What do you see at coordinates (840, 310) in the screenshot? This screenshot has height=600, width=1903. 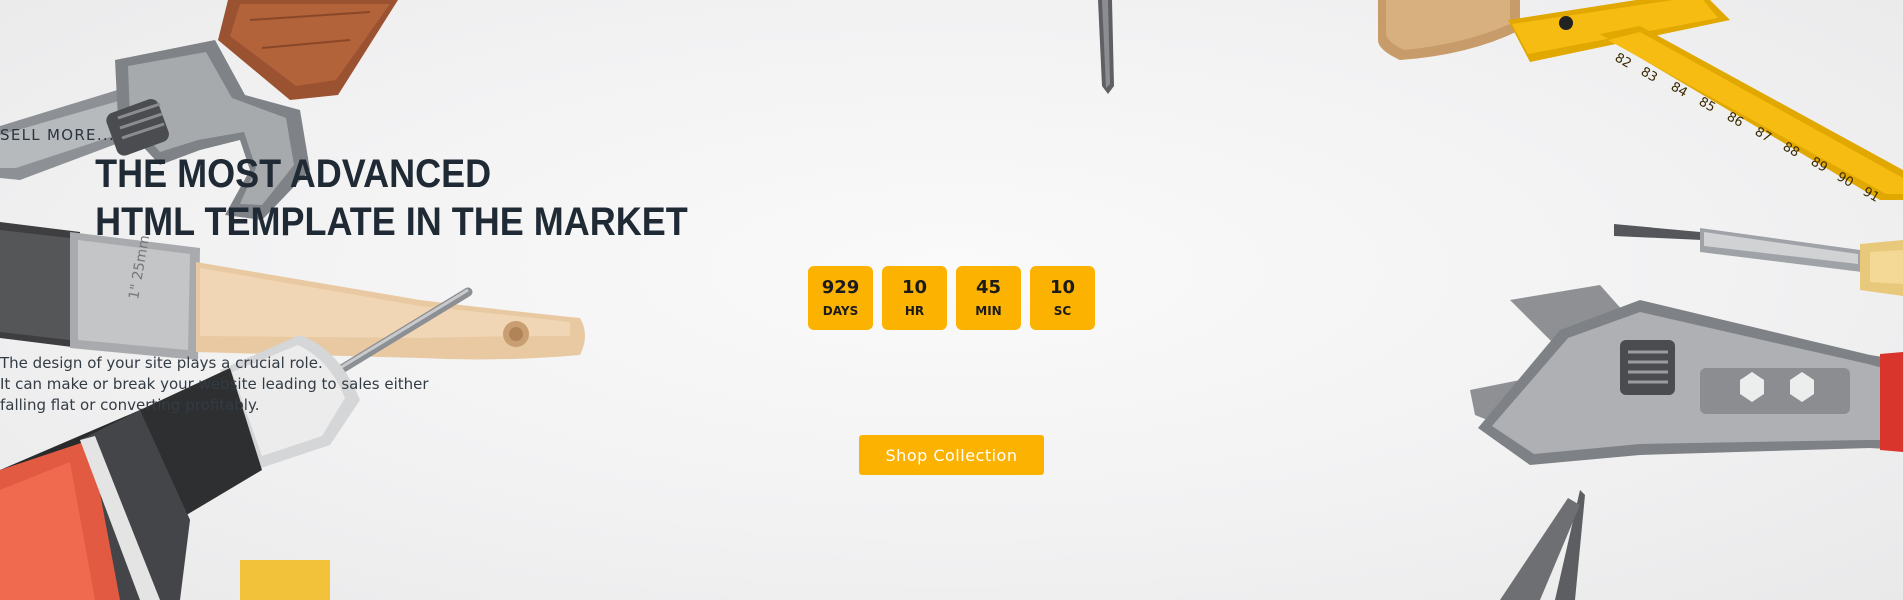 I see `countdown-days-unit: DAYS` at bounding box center [840, 310].